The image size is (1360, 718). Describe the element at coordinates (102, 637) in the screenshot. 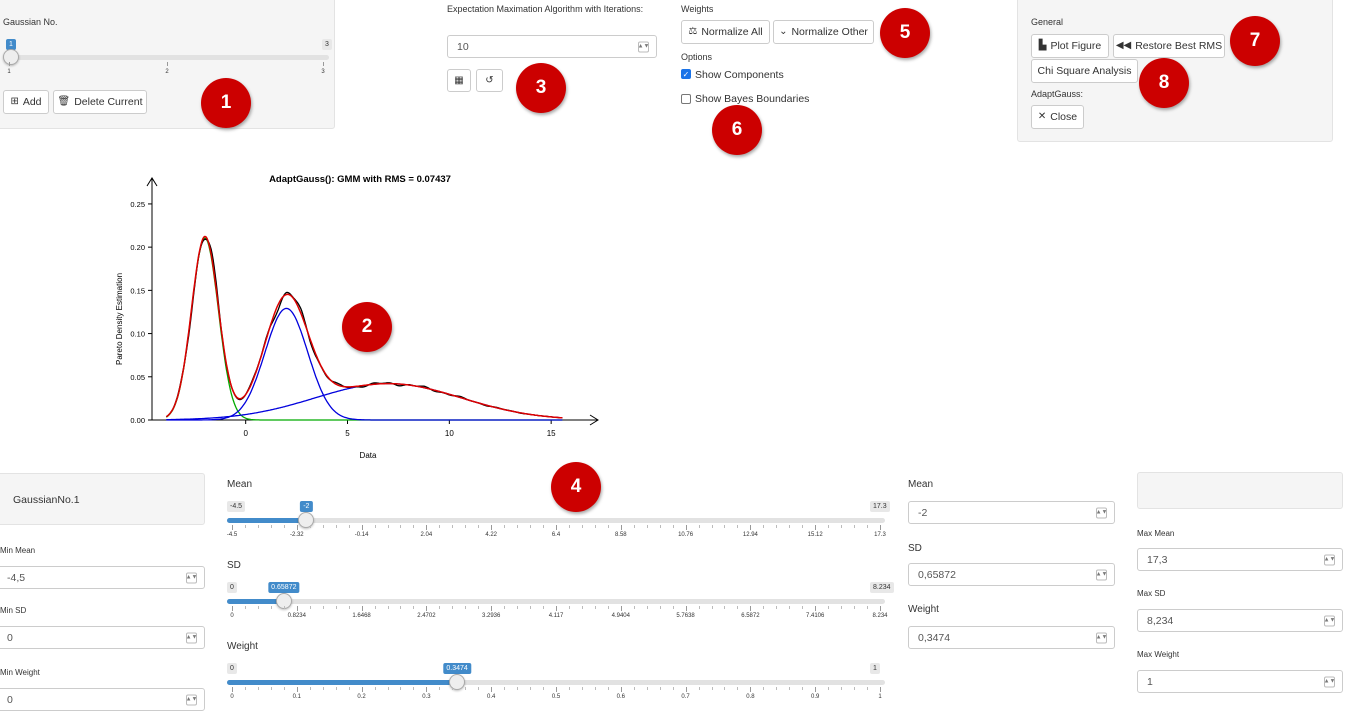

I see `min-sd-input: 0 ▲▼` at that location.